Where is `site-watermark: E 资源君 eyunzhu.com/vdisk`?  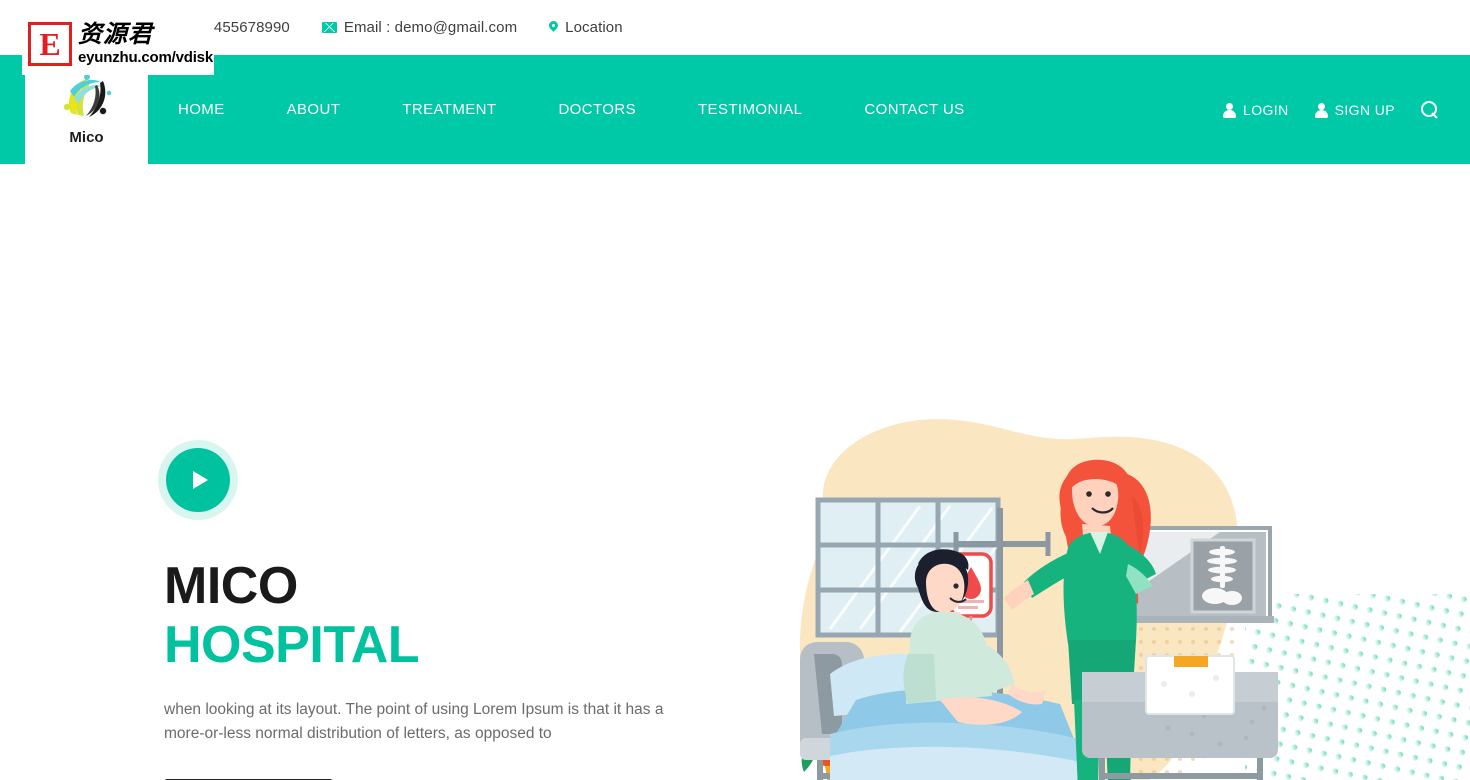
site-watermark: E 资源君 eyunzhu.com/vdisk is located at coordinates (118, 46).